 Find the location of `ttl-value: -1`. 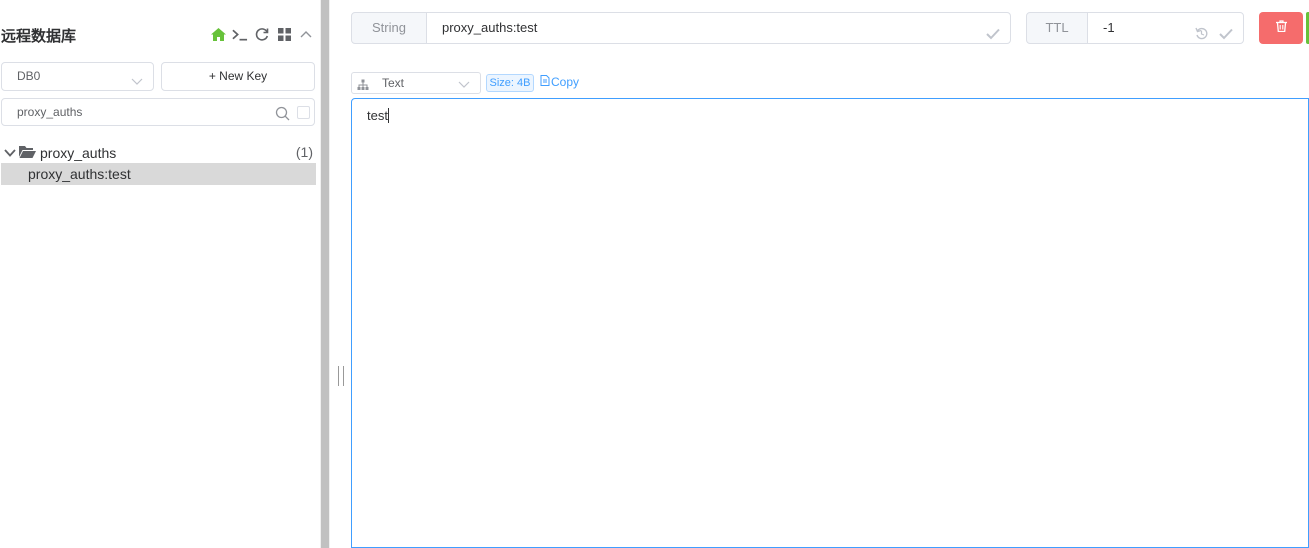

ttl-value: -1 is located at coordinates (1109, 27).